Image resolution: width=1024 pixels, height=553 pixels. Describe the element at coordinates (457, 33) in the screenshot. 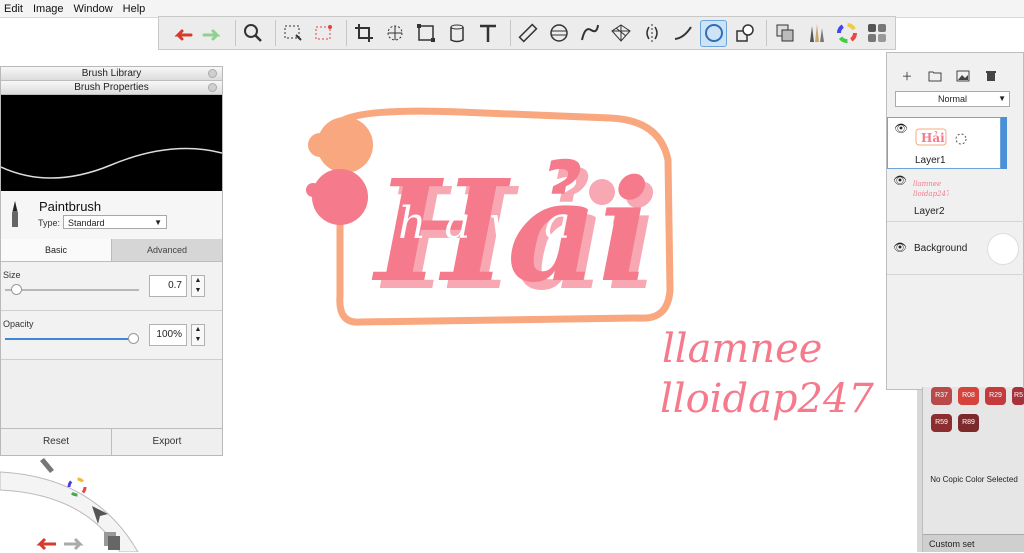

I see `fill-tool` at that location.